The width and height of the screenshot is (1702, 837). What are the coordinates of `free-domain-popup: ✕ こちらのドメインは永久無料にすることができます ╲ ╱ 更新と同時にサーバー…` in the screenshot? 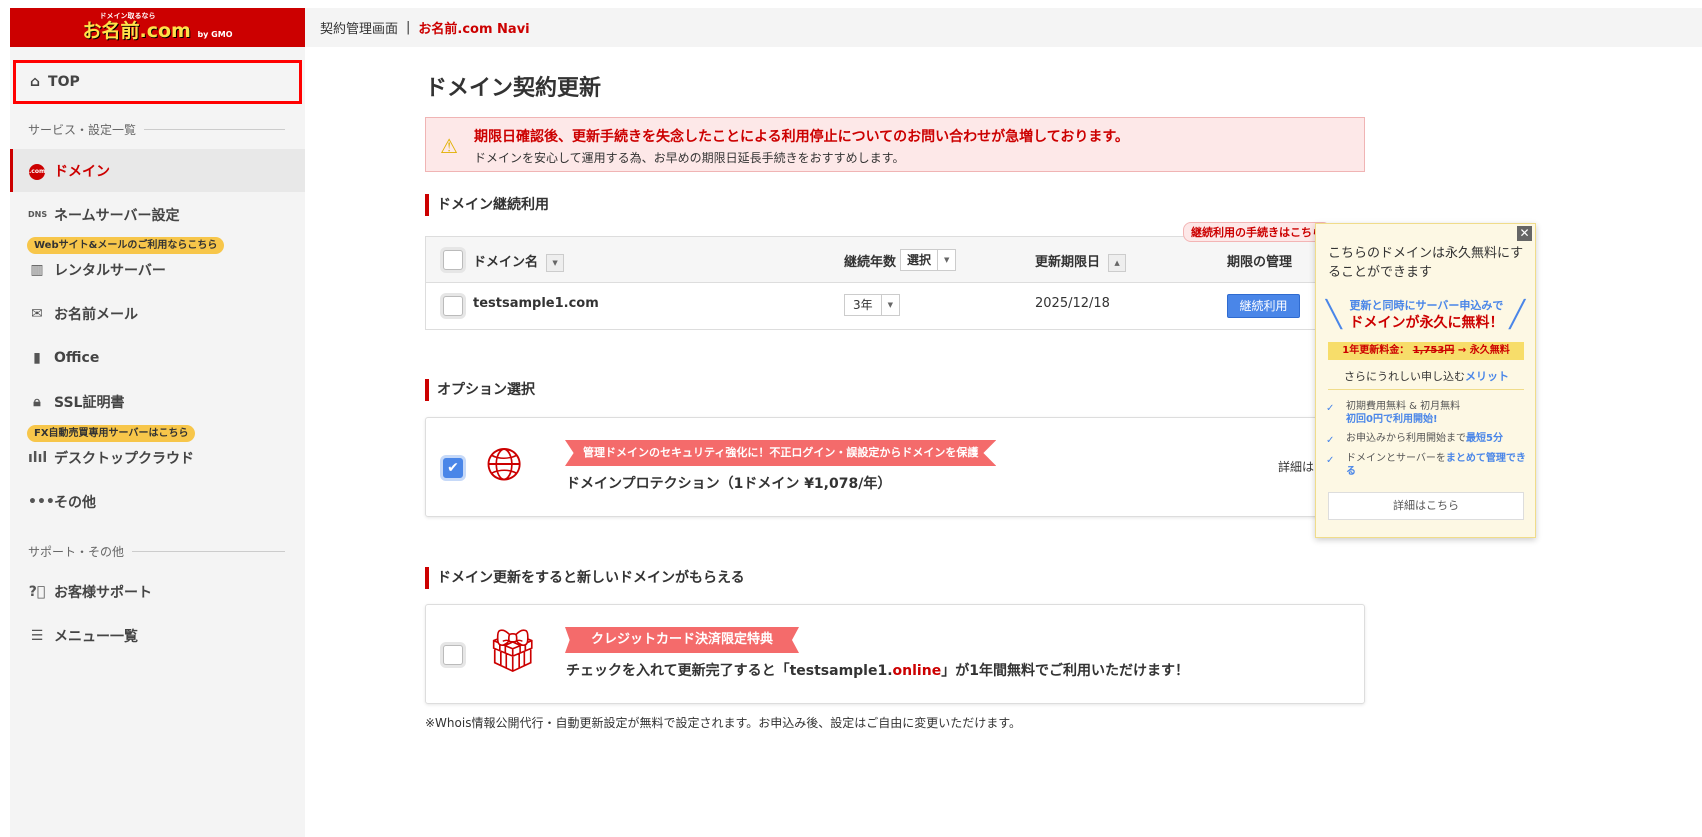 It's located at (1425, 380).